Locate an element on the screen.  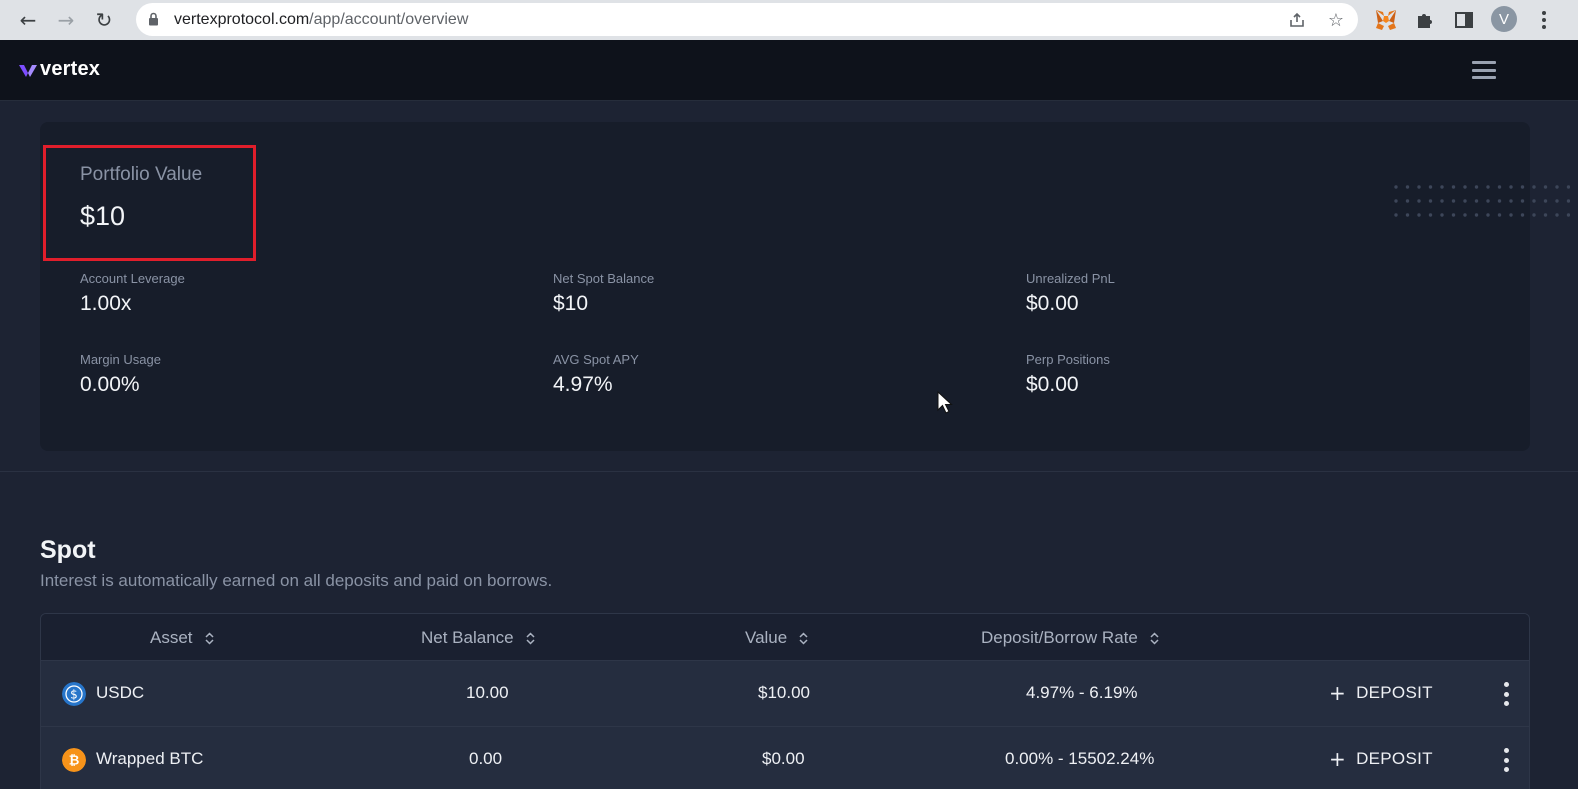
bitcoin-icon: ₿ is located at coordinates (74, 760).